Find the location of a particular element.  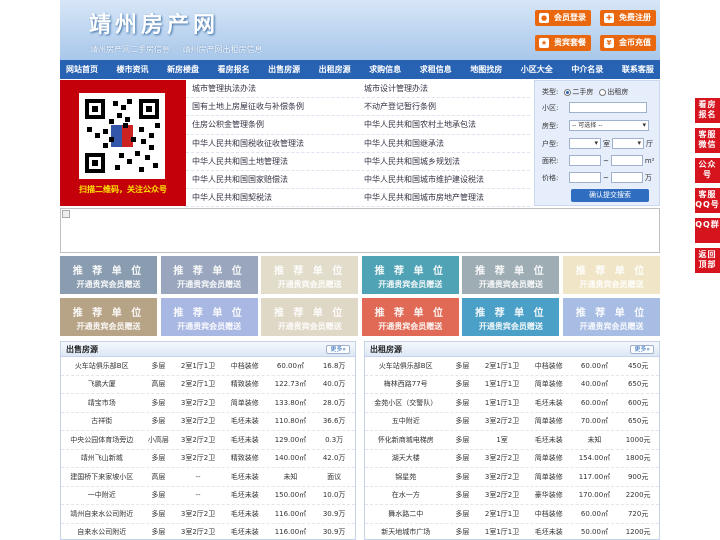

nav-item-7: 求租信息 is located at coordinates (436, 69).